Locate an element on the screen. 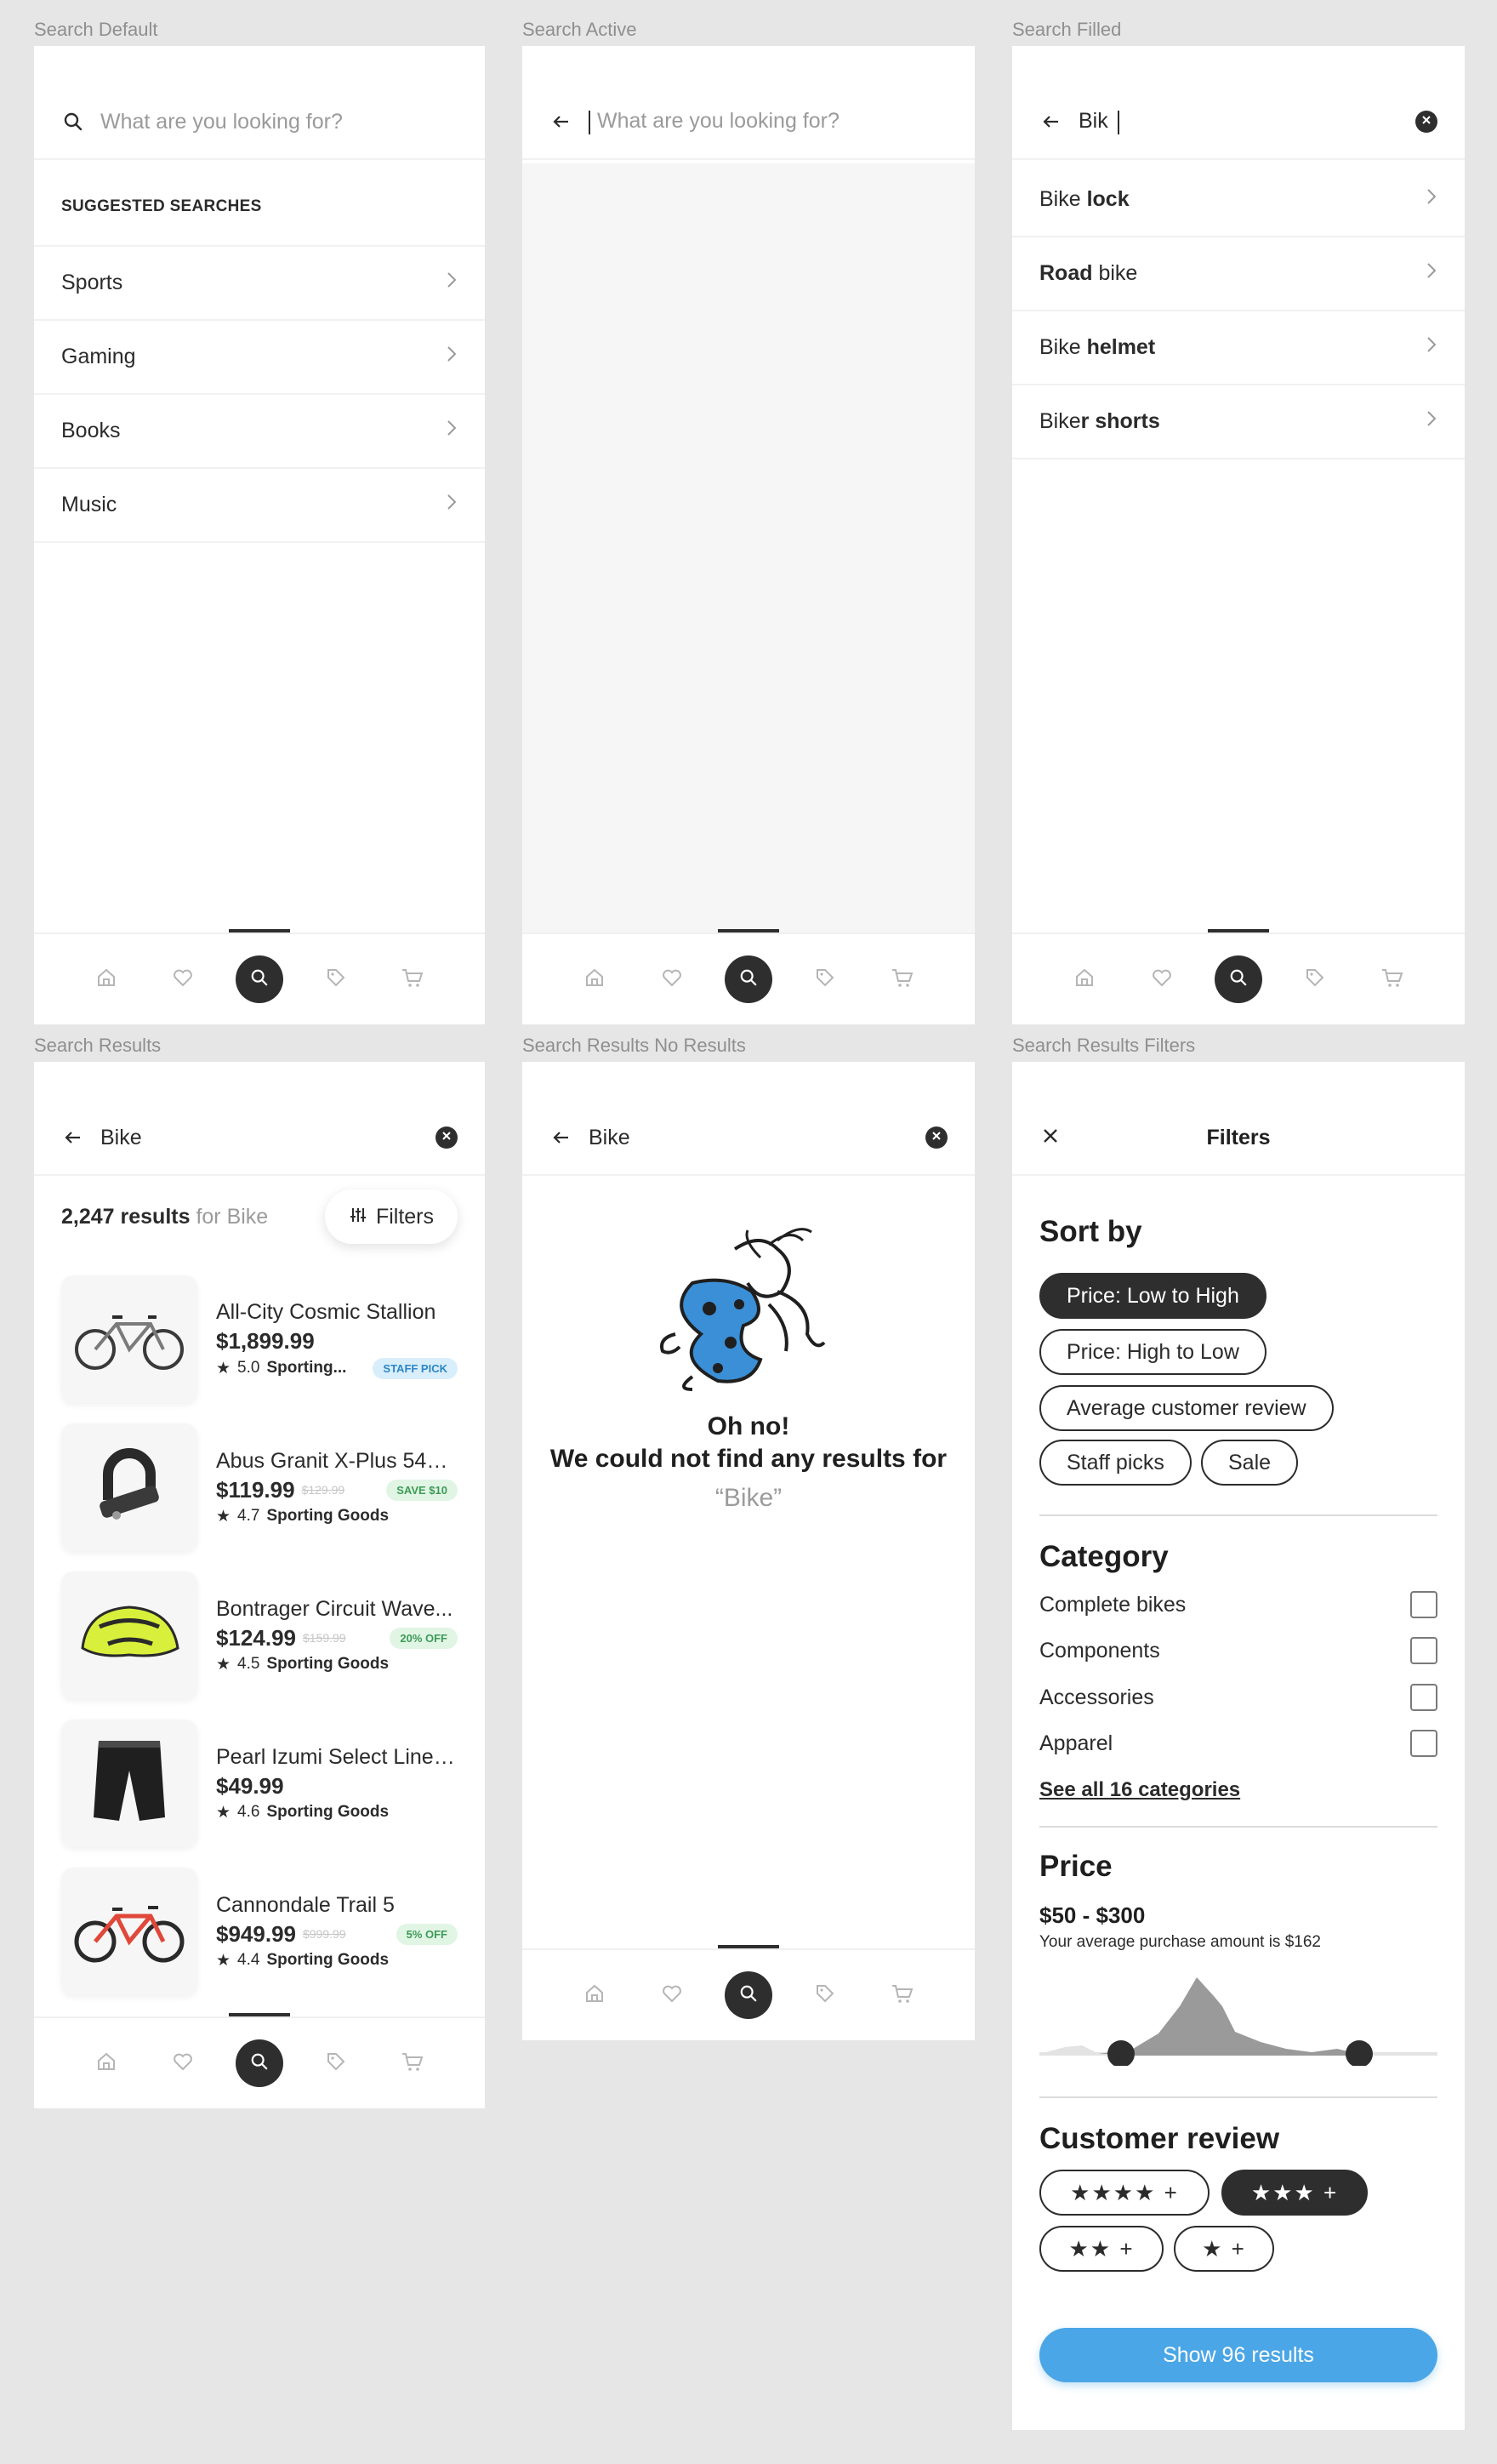 The image size is (1497, 2464). autocomplete-row: Bike helmet is located at coordinates (1238, 348).